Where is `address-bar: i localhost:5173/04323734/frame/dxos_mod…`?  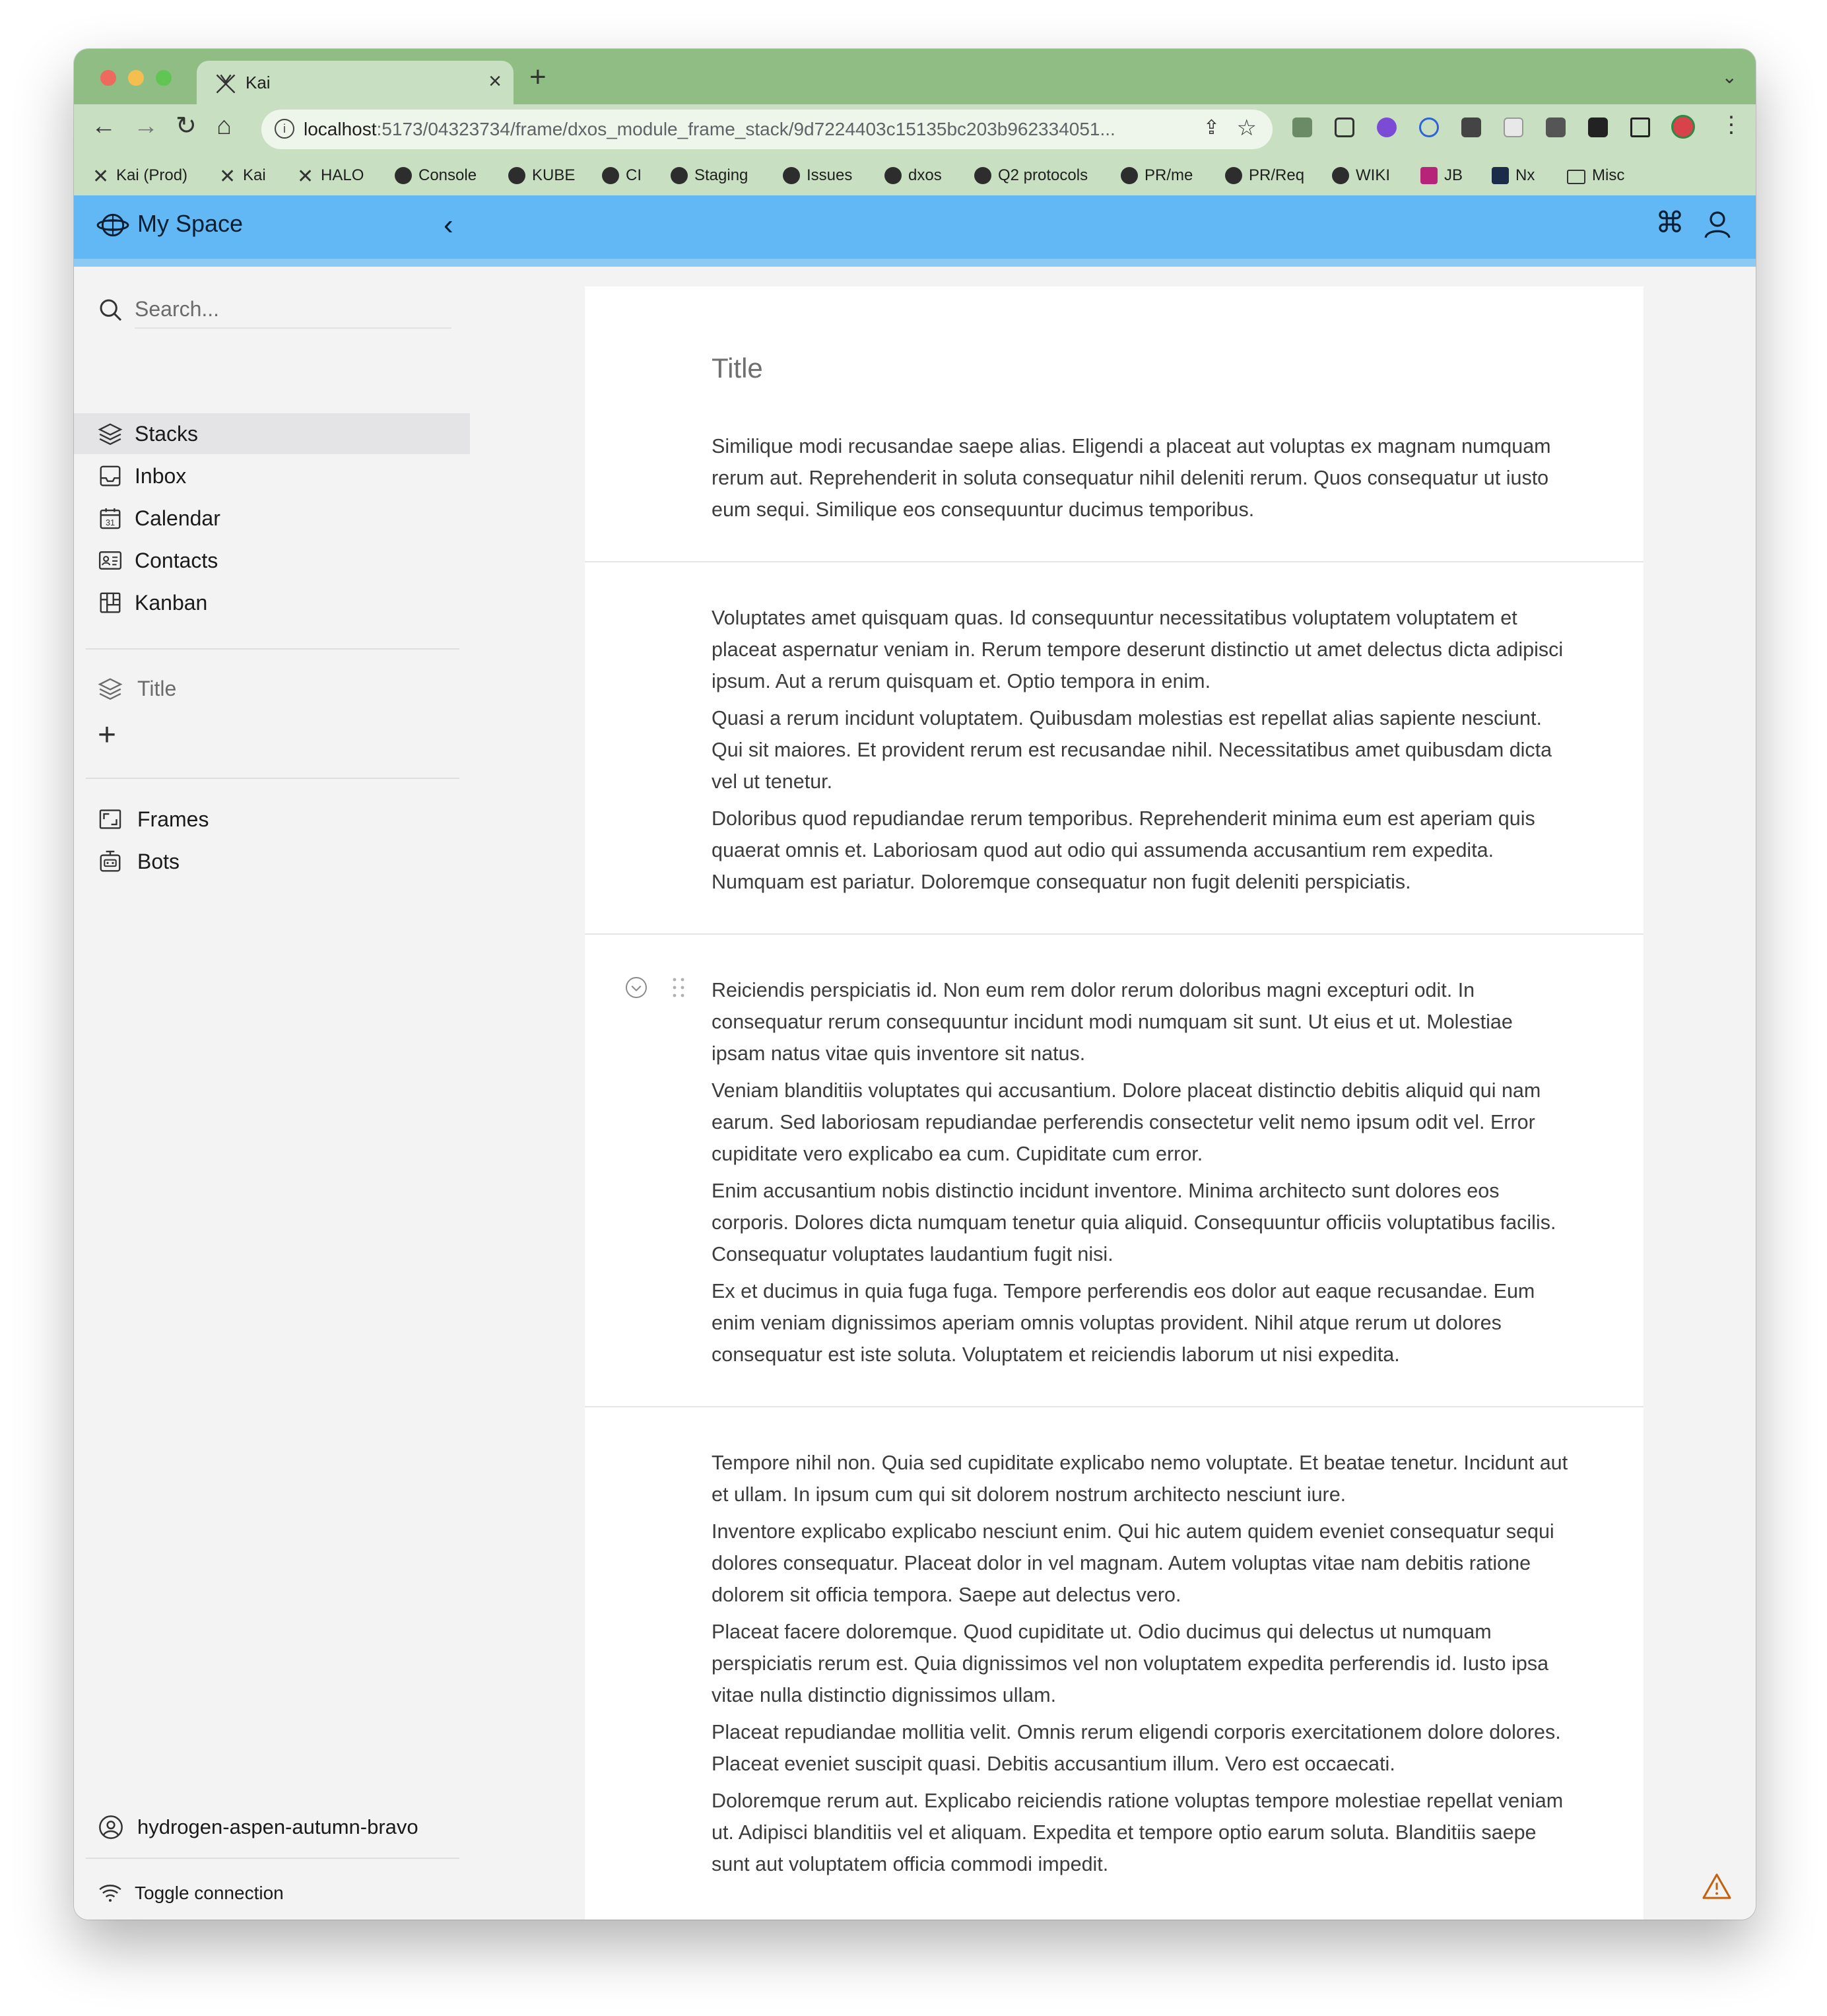 address-bar: i localhost:5173/04323734/frame/dxos_mod… is located at coordinates (767, 129).